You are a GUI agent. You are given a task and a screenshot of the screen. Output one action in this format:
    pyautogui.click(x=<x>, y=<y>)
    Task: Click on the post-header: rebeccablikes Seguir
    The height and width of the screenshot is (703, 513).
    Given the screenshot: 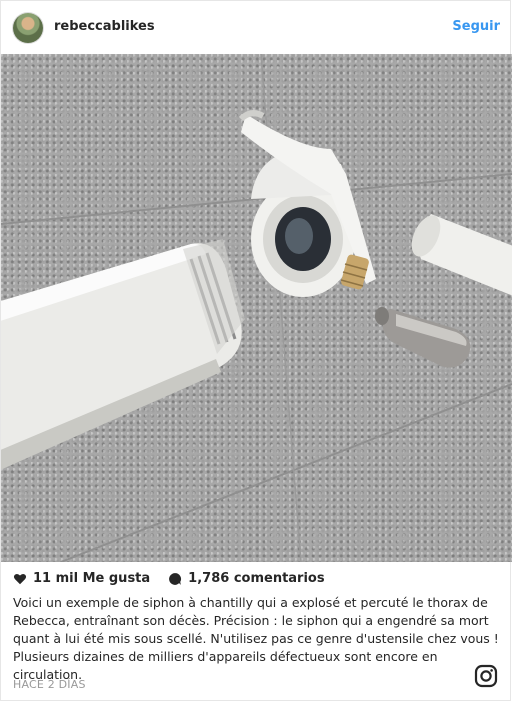 What is the action you would take?
    pyautogui.click(x=255, y=28)
    